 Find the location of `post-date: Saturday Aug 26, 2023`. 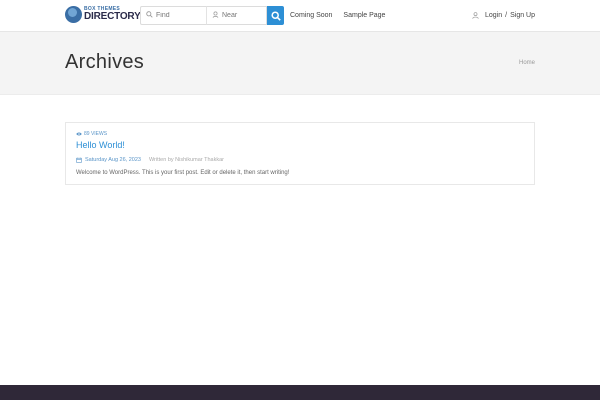

post-date: Saturday Aug 26, 2023 is located at coordinates (108, 160).